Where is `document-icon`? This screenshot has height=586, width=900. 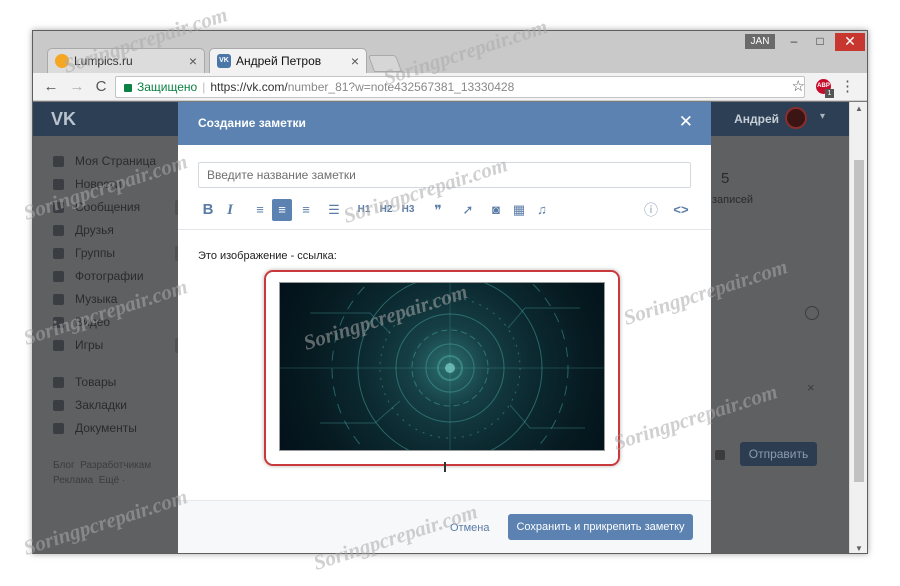
document-icon is located at coordinates (58, 428).